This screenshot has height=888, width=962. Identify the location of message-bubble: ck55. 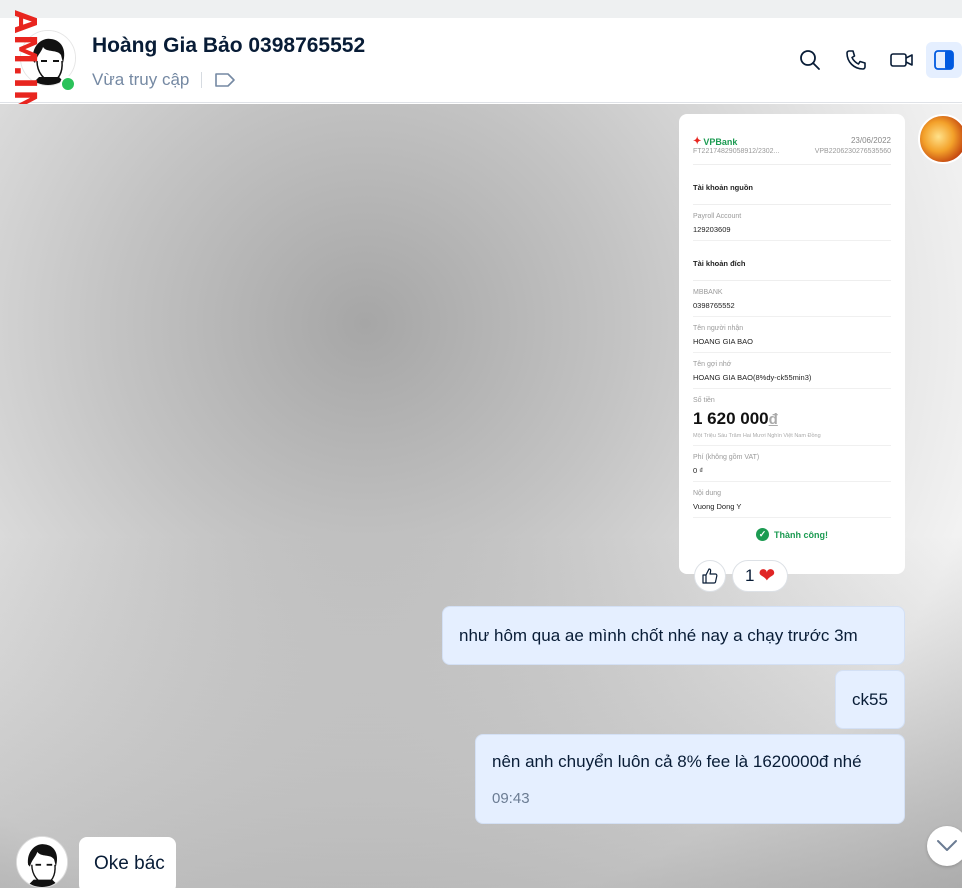
(870, 699).